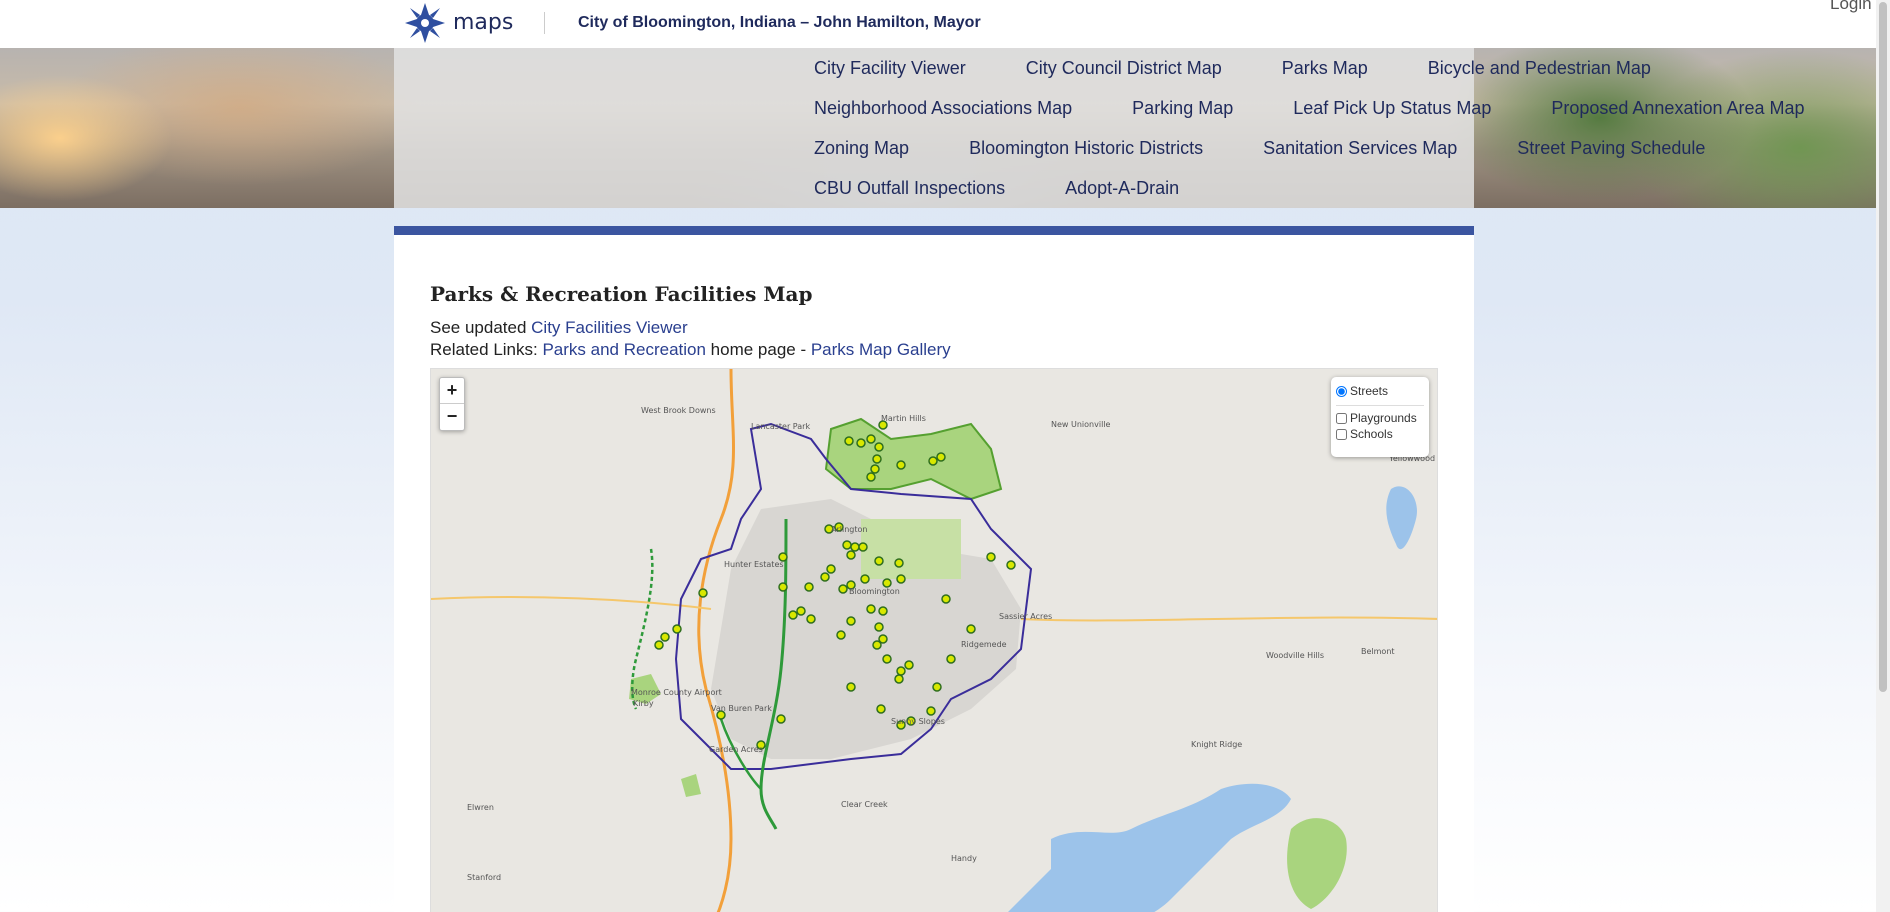  I want to click on parks-recreation-link: Parks and Recreation, so click(623, 349).